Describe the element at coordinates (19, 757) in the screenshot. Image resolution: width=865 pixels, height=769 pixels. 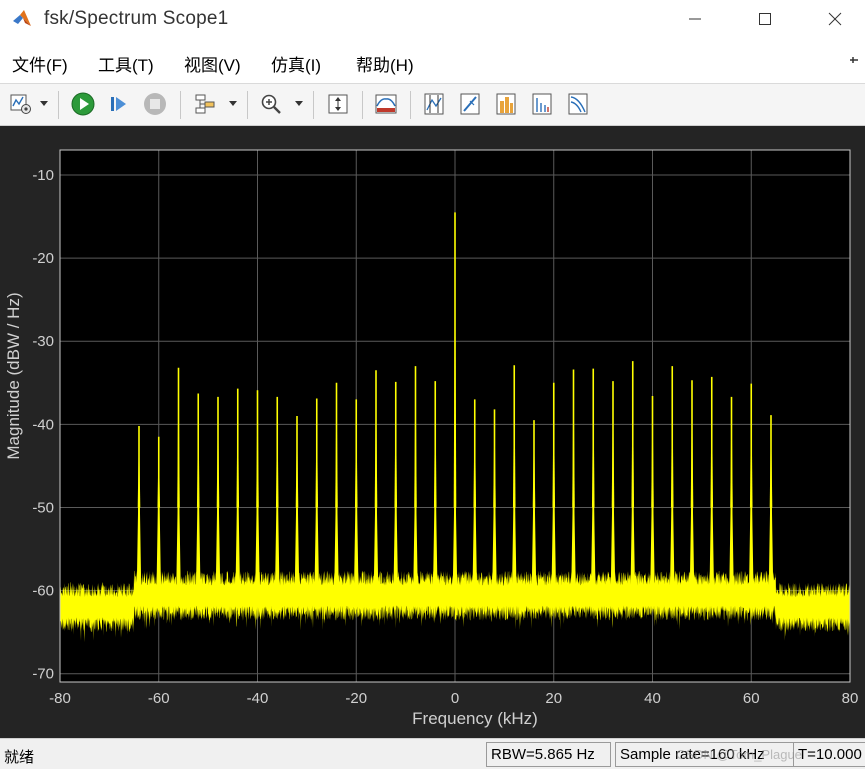
I see `status-ready: 就绪` at that location.